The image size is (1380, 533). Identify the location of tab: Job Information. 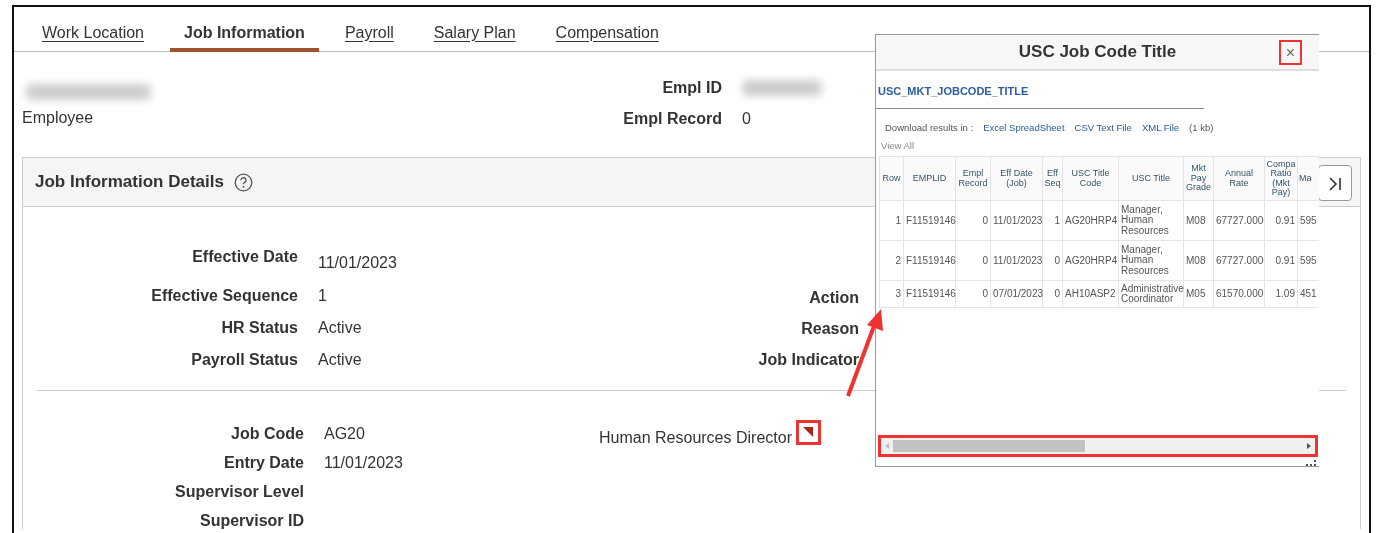
(244, 29).